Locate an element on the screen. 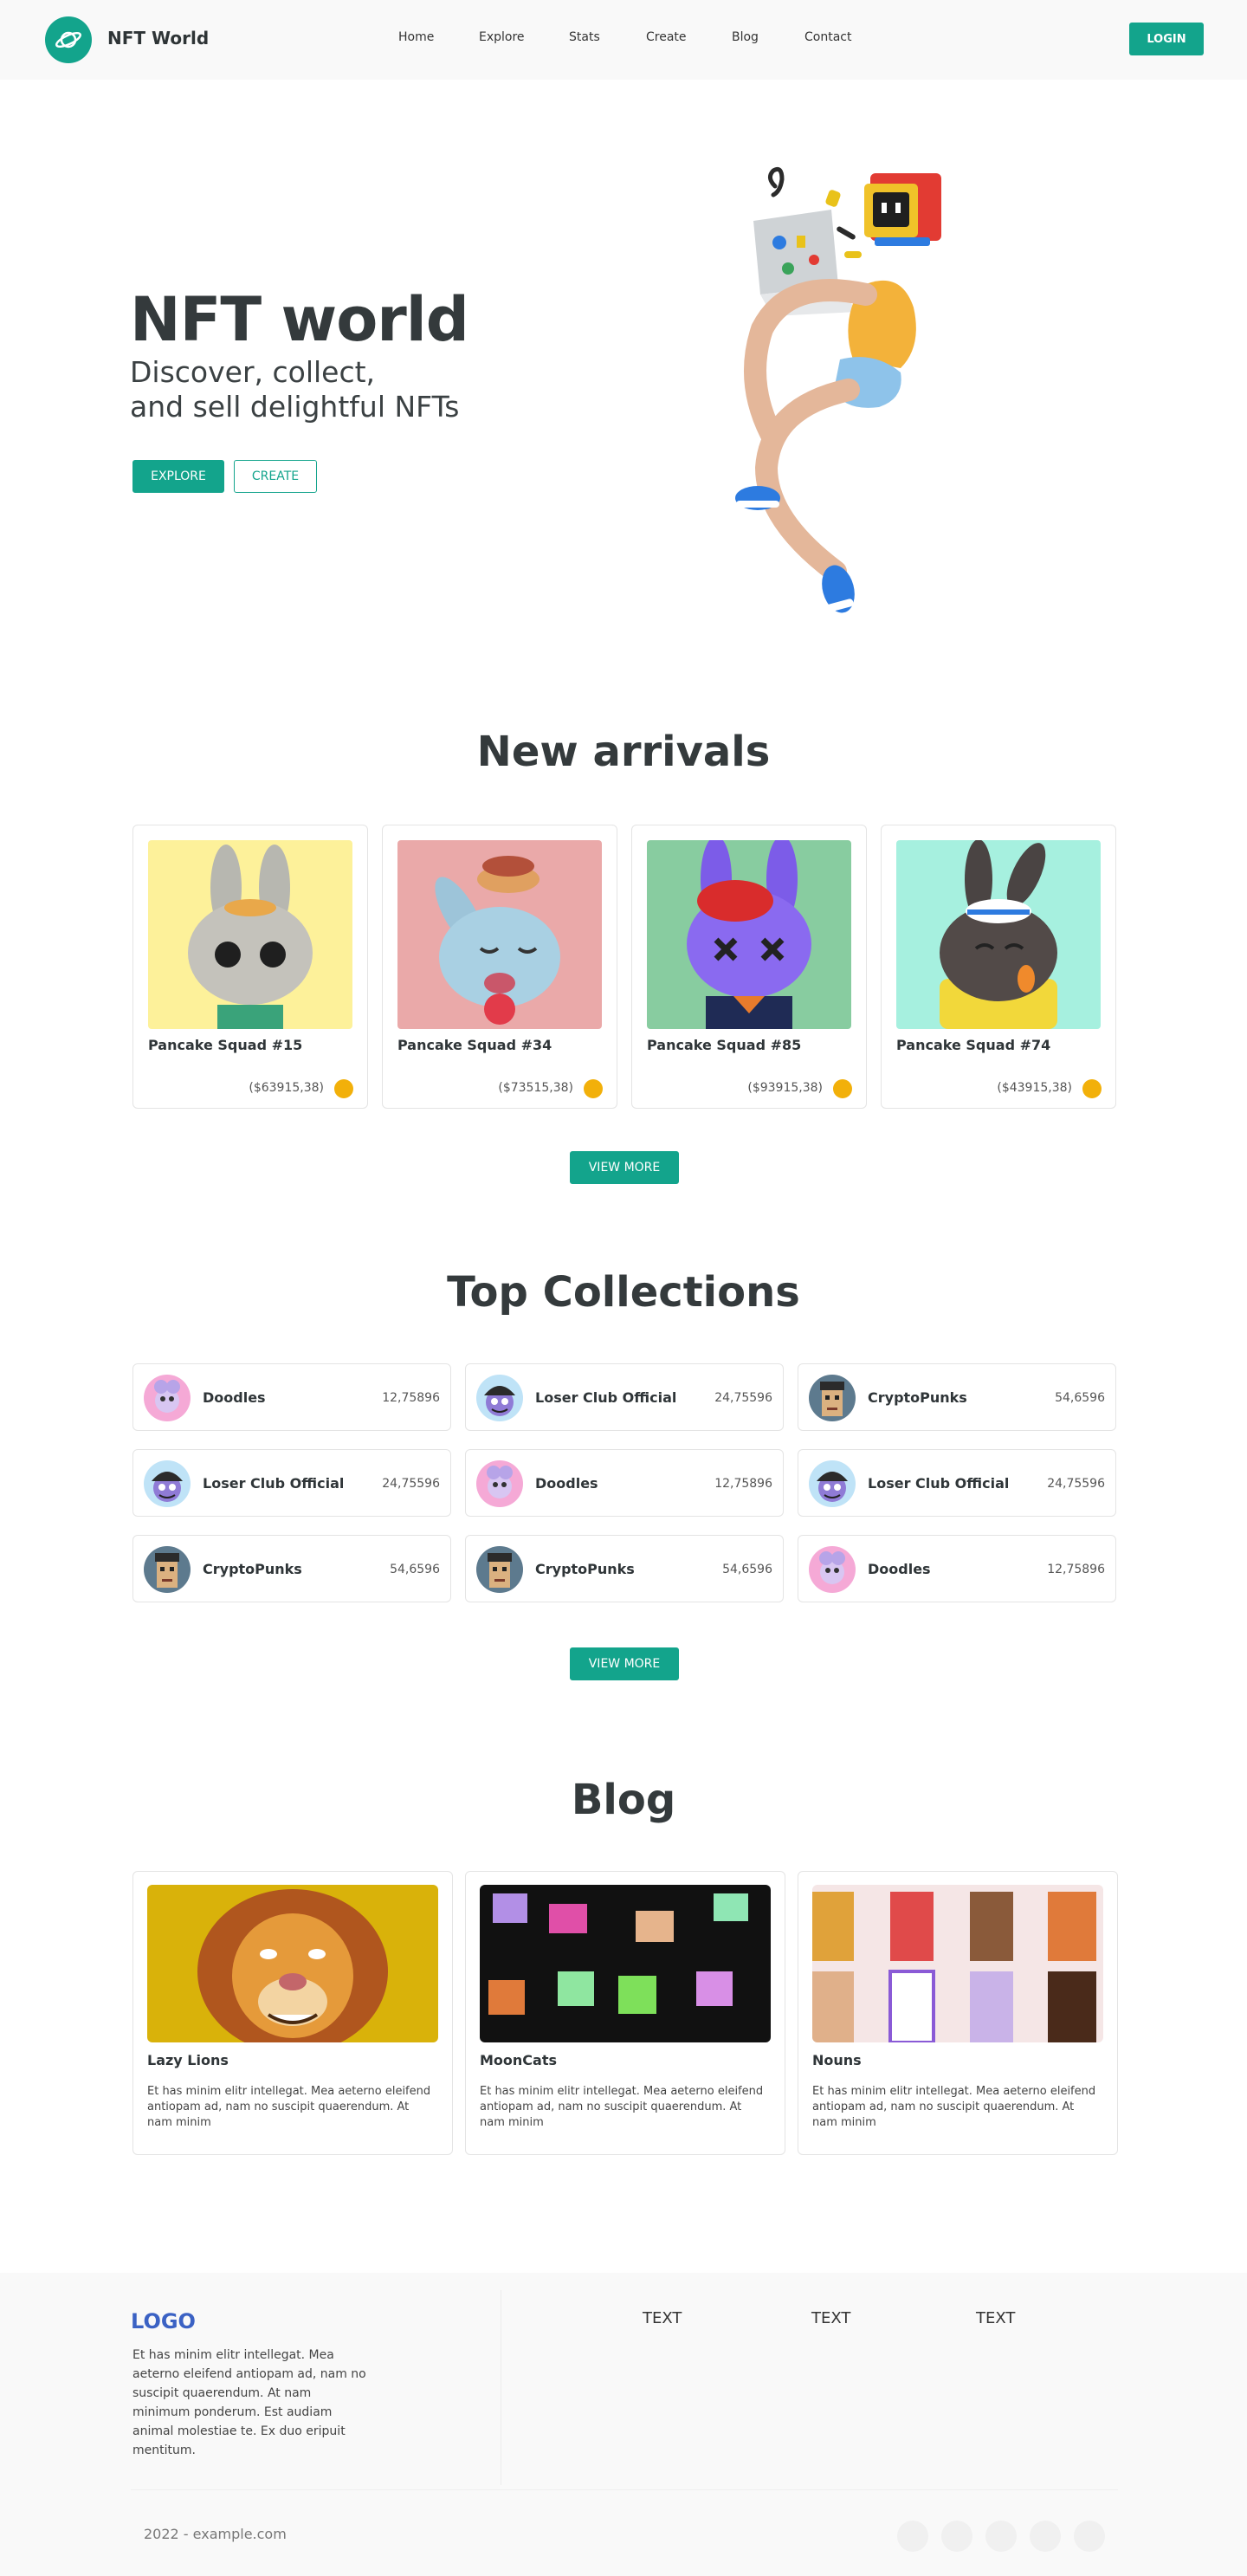  copyright: 2022 - example.com is located at coordinates (215, 2534).